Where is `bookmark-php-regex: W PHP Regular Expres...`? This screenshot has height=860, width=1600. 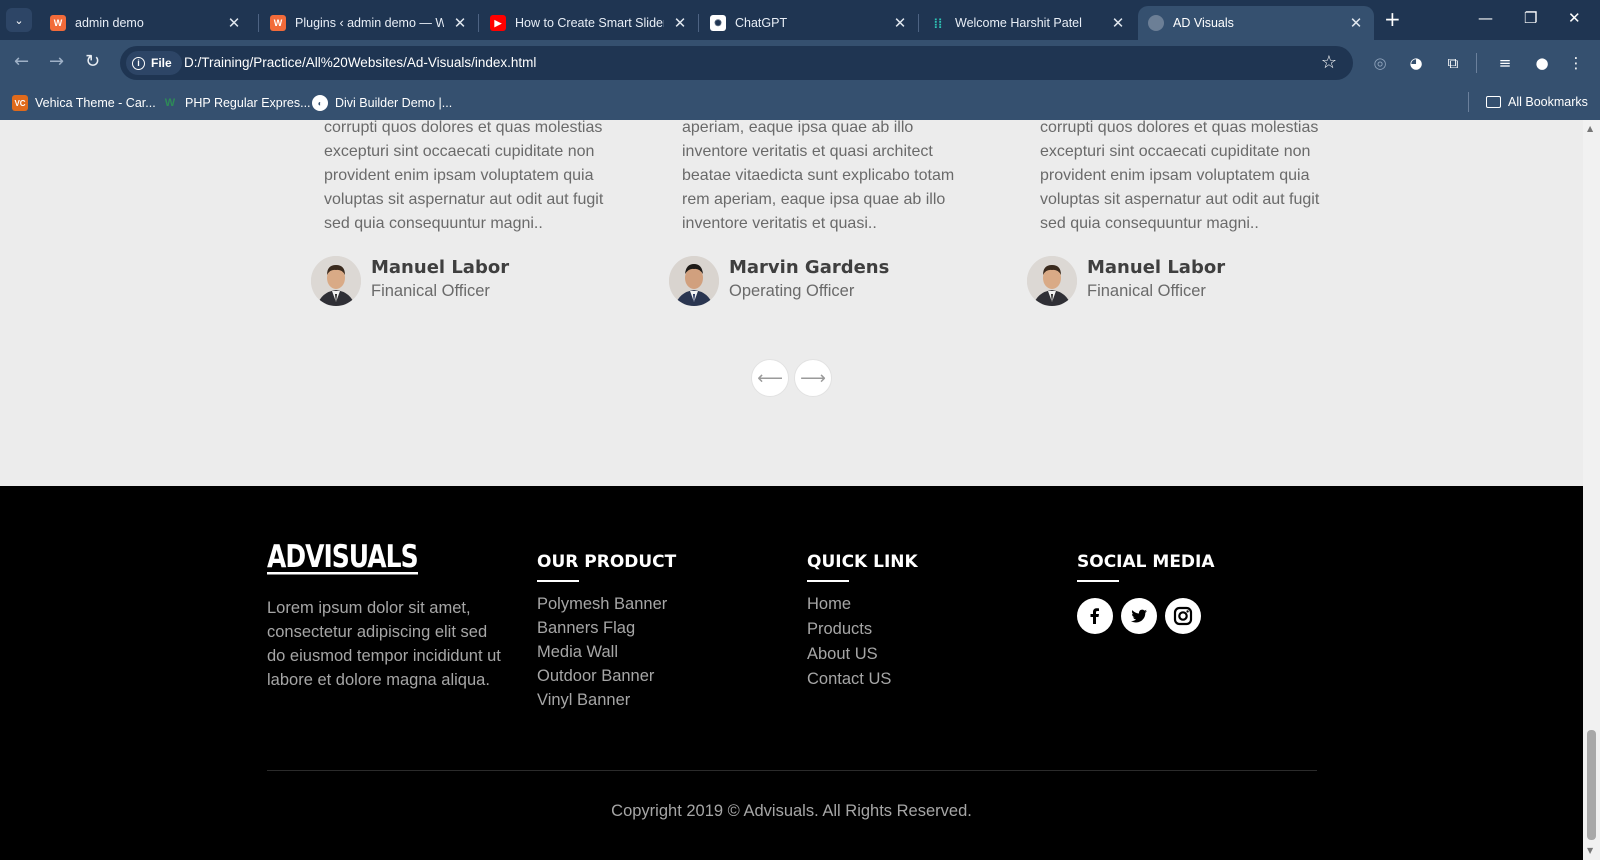 bookmark-php-regex: W PHP Regular Expres... is located at coordinates (236, 103).